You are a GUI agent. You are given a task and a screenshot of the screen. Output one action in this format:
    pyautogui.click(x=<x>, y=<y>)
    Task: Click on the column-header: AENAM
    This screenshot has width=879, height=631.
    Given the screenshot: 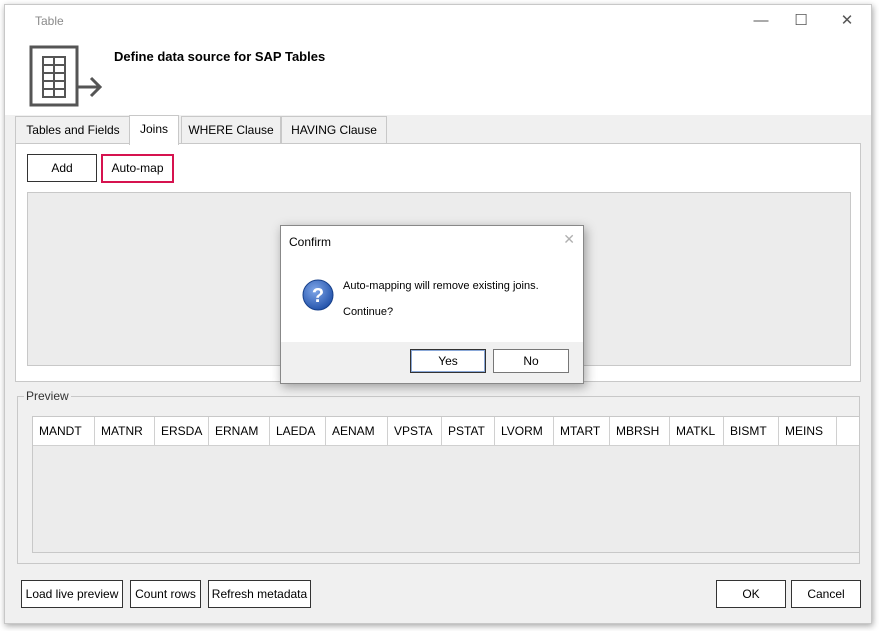 What is the action you would take?
    pyautogui.click(x=357, y=431)
    